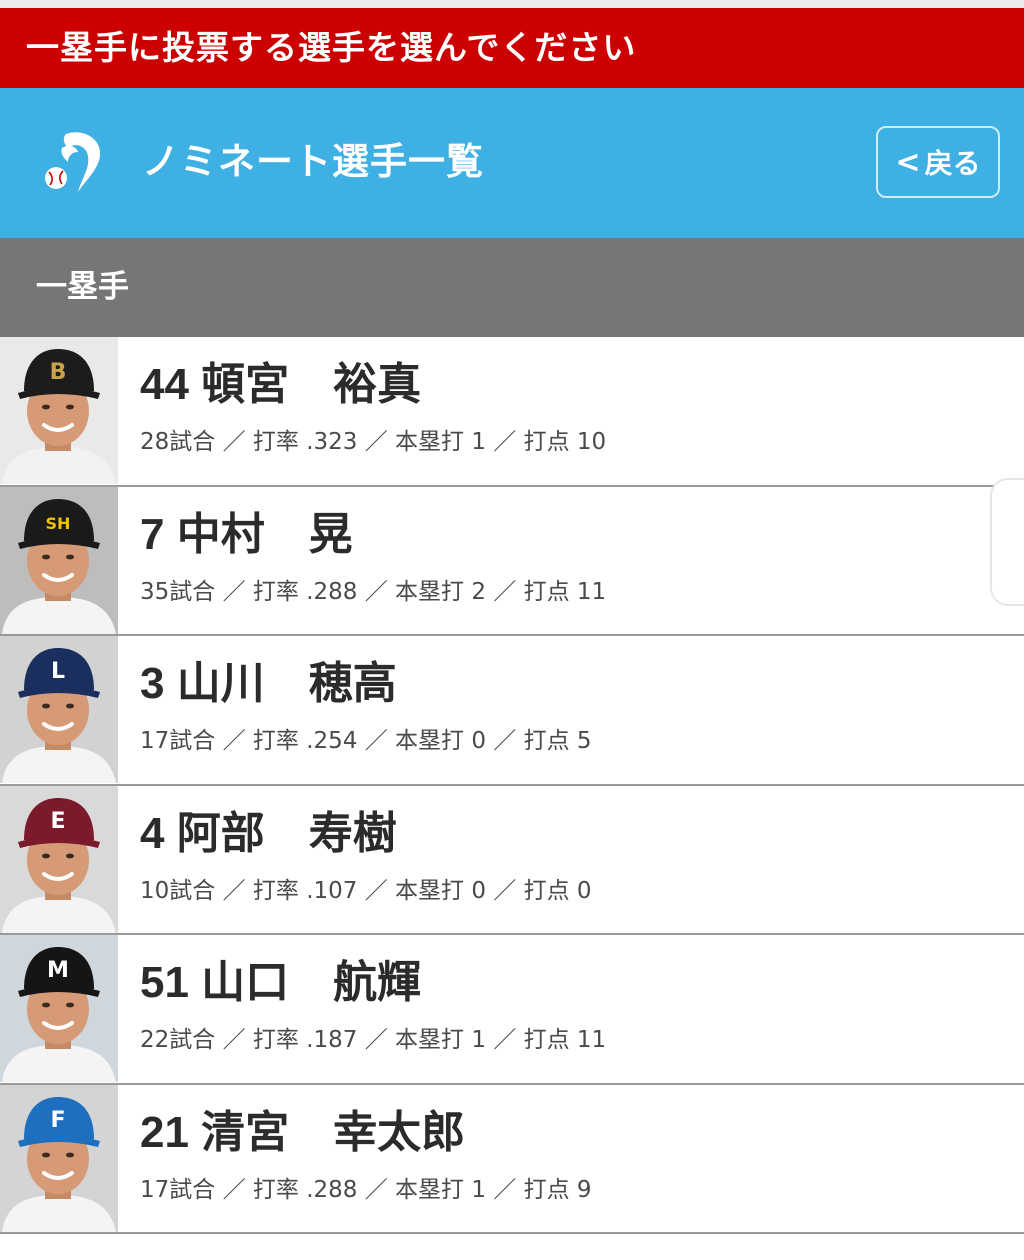 The width and height of the screenshot is (1024, 1260). What do you see at coordinates (58, 671) in the screenshot?
I see `svg-text: L` at bounding box center [58, 671].